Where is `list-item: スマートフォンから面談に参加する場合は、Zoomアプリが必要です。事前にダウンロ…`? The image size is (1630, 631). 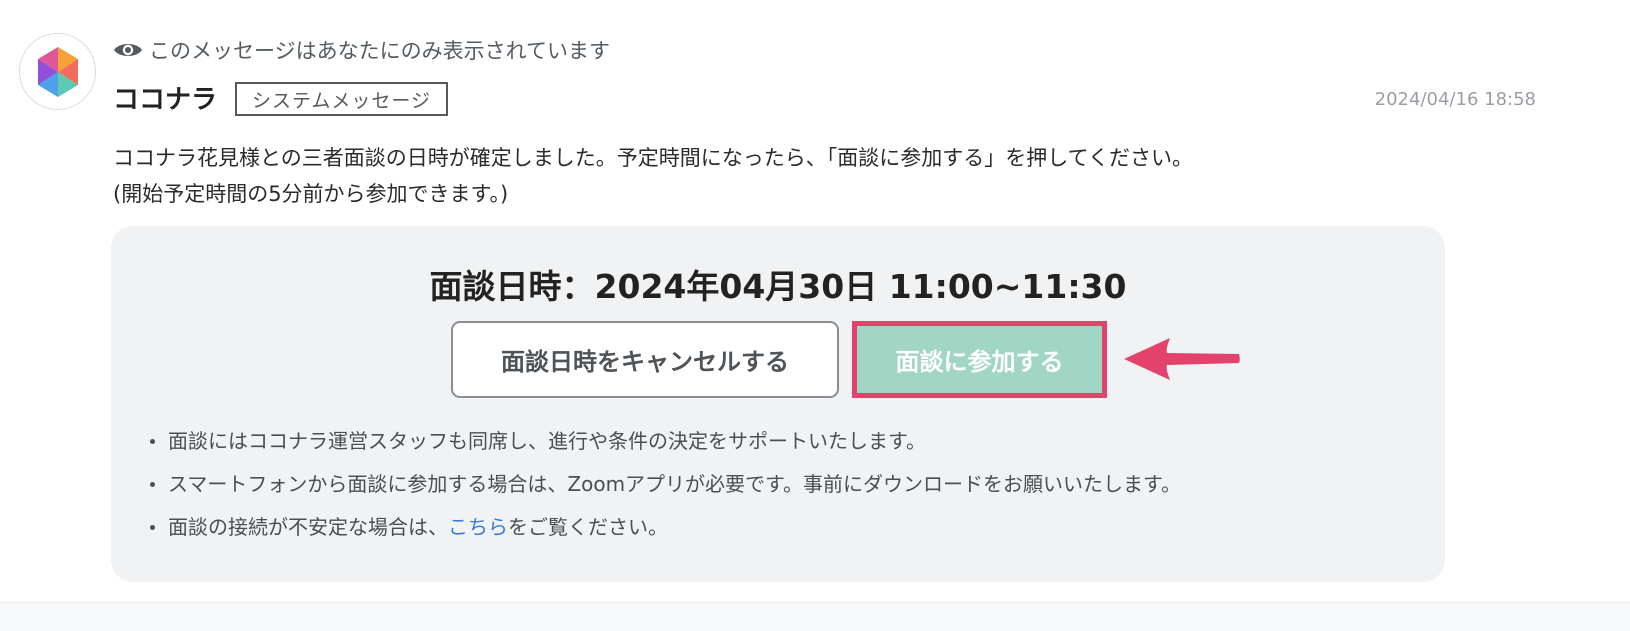
list-item: スマートフォンから面談に参加する場合は、Zoomアプリが必要です。事前にダウンロ… is located at coordinates (665, 484).